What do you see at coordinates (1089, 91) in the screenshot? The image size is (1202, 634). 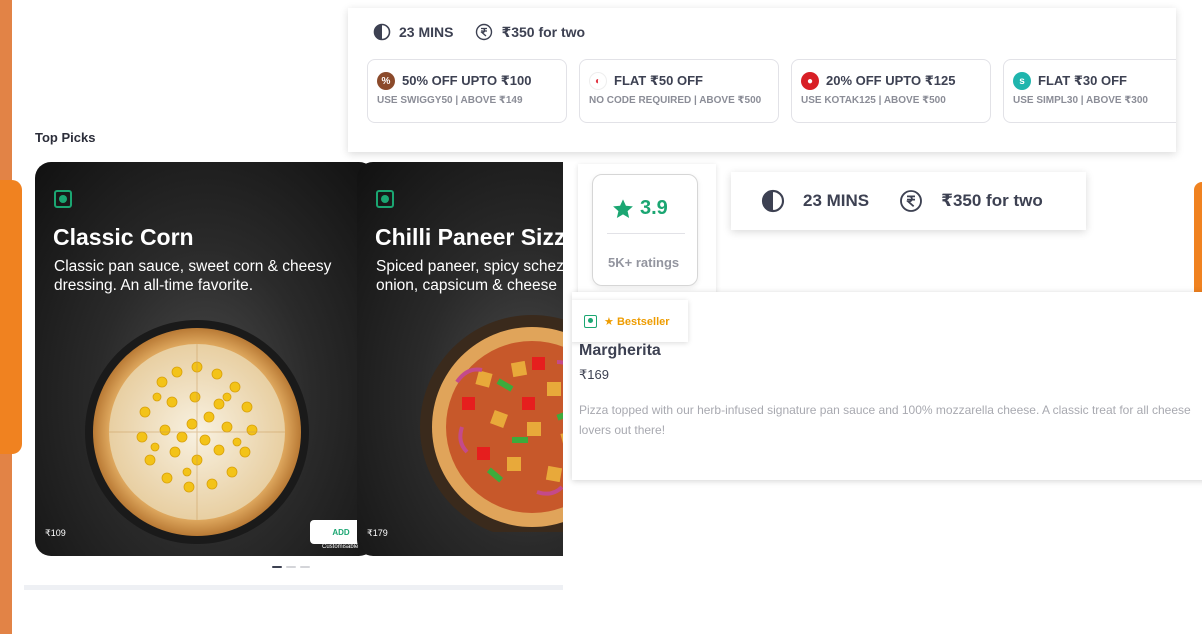 I see `offer-card: s FLAT ₹30 OFF USE SIMPL30 | ABOVE ₹300` at bounding box center [1089, 91].